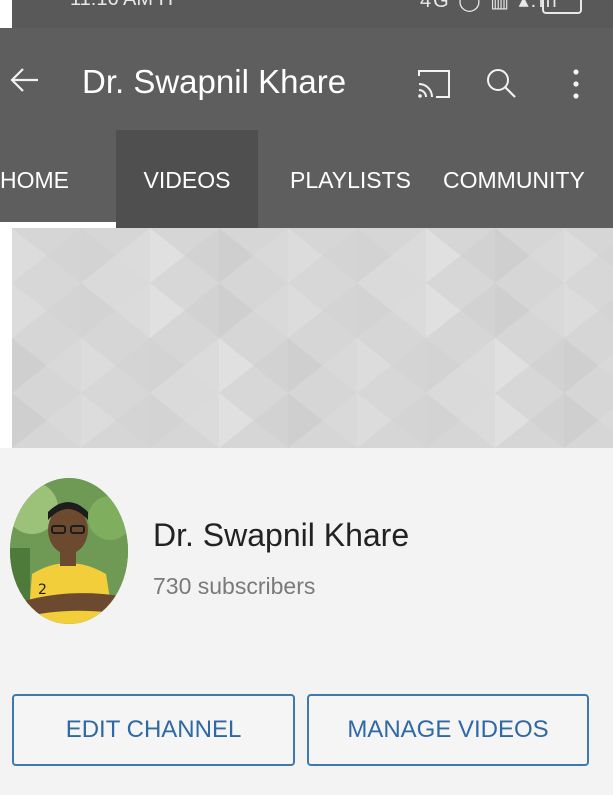  Describe the element at coordinates (562, 7) in the screenshot. I see `battery-icon` at that location.